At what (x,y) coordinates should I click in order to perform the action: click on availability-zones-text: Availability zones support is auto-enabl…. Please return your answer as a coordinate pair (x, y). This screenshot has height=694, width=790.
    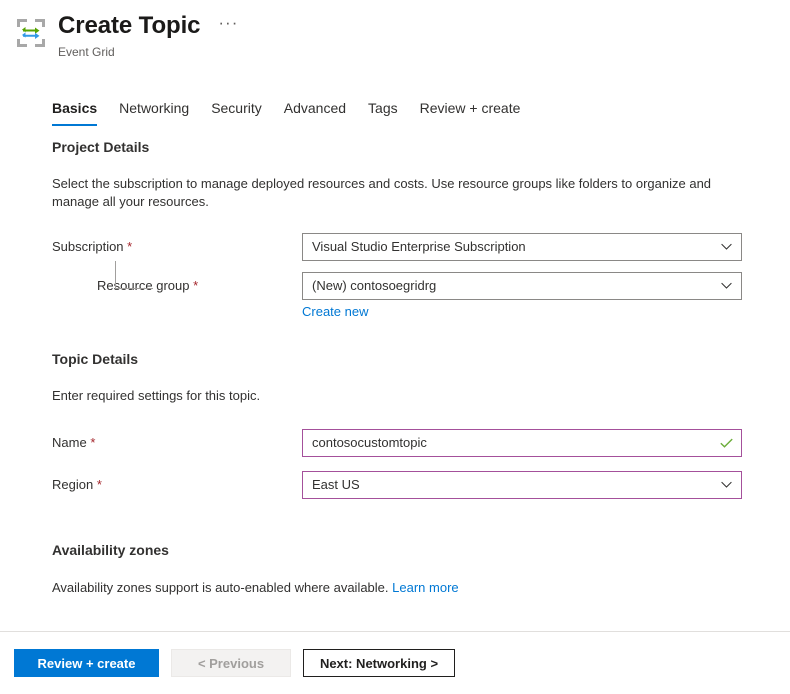
    Looking at the image, I should click on (220, 587).